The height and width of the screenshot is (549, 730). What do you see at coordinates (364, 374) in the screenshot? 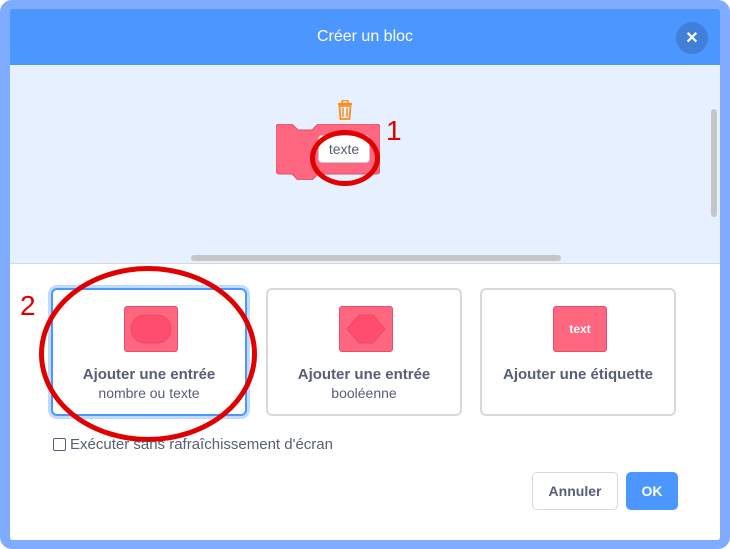
I see `option-title: Ajouter une entrée` at bounding box center [364, 374].